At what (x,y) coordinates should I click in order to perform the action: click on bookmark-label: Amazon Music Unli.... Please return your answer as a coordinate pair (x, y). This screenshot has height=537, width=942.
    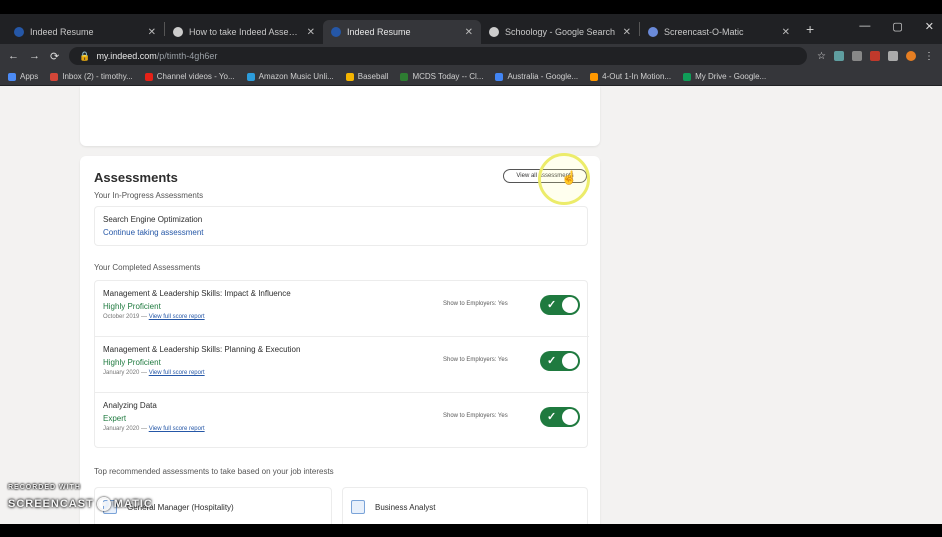
    Looking at the image, I should click on (296, 76).